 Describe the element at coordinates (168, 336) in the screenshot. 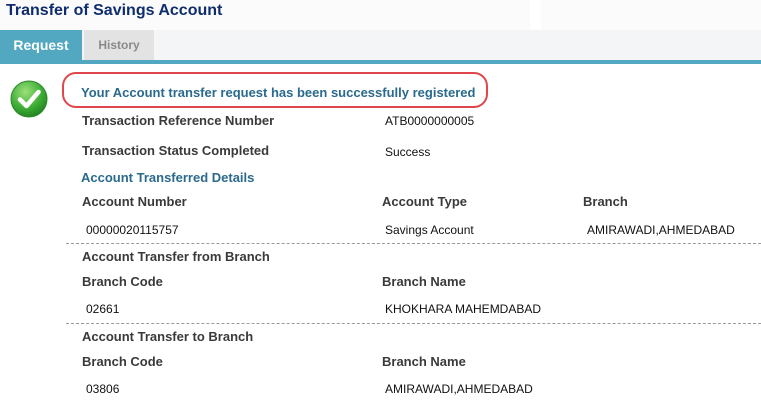

I see `to-branch-heading: Account Transfer to Branch` at that location.